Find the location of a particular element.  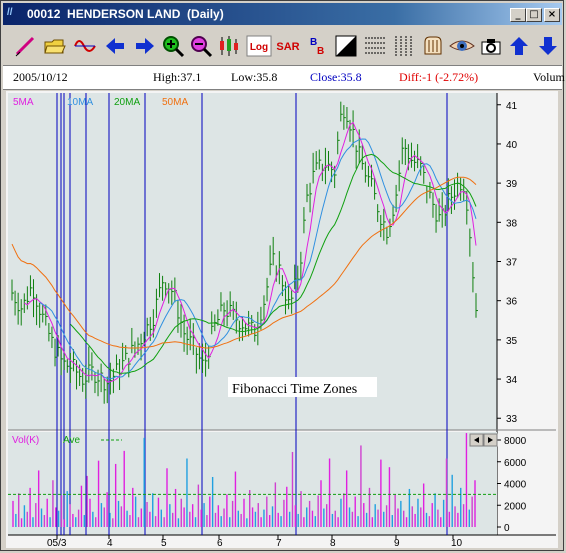

log-icon: Log is located at coordinates (259, 46).